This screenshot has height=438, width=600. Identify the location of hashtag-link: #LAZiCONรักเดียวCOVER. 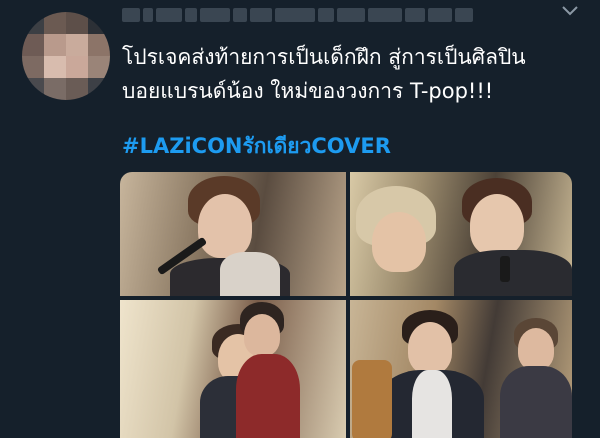
(256, 146).